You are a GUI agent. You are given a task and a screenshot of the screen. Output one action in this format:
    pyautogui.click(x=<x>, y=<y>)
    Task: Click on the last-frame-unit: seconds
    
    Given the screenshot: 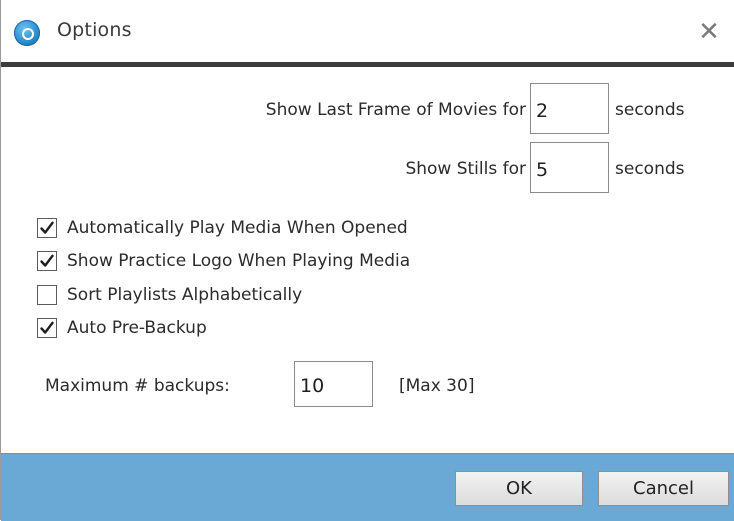 What is the action you would take?
    pyautogui.click(x=650, y=110)
    